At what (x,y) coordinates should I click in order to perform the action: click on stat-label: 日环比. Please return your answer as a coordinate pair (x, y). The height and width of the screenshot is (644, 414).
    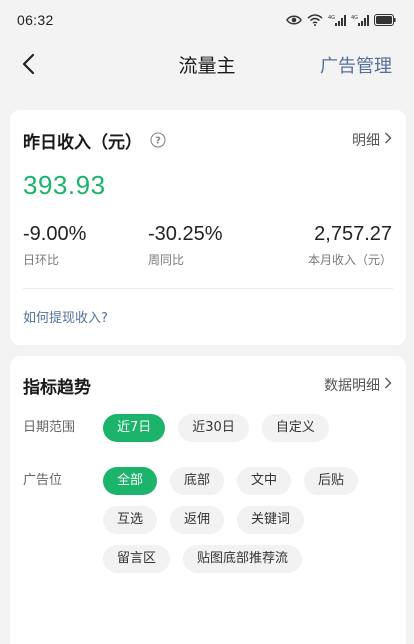
    Looking at the image, I should click on (41, 260).